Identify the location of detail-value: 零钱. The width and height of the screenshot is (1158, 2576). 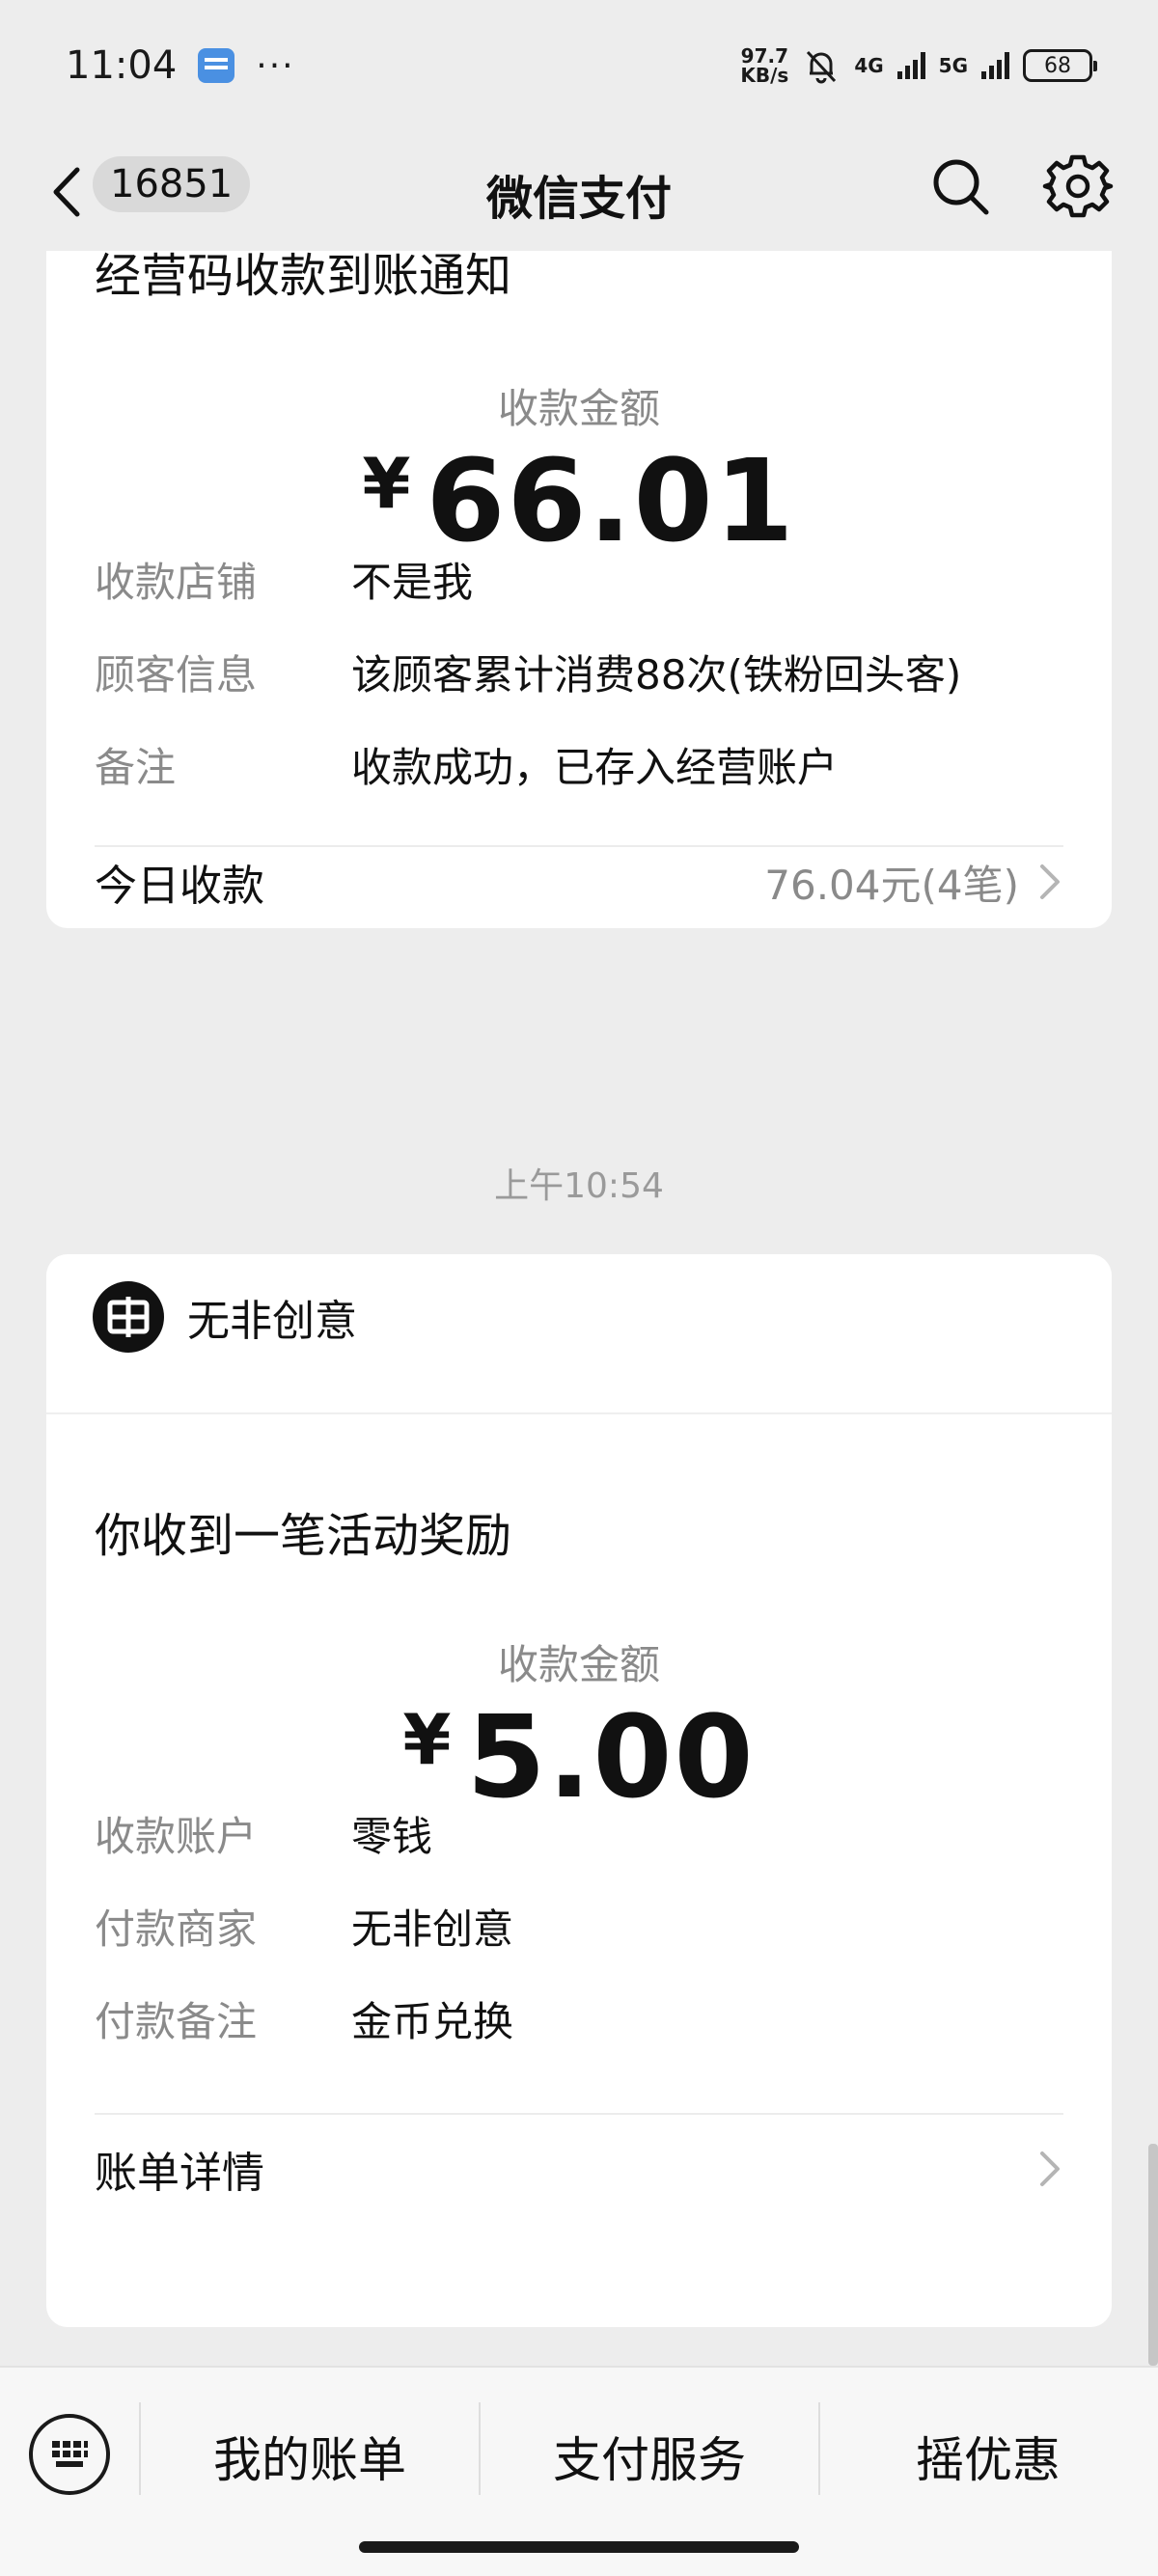
(392, 1836).